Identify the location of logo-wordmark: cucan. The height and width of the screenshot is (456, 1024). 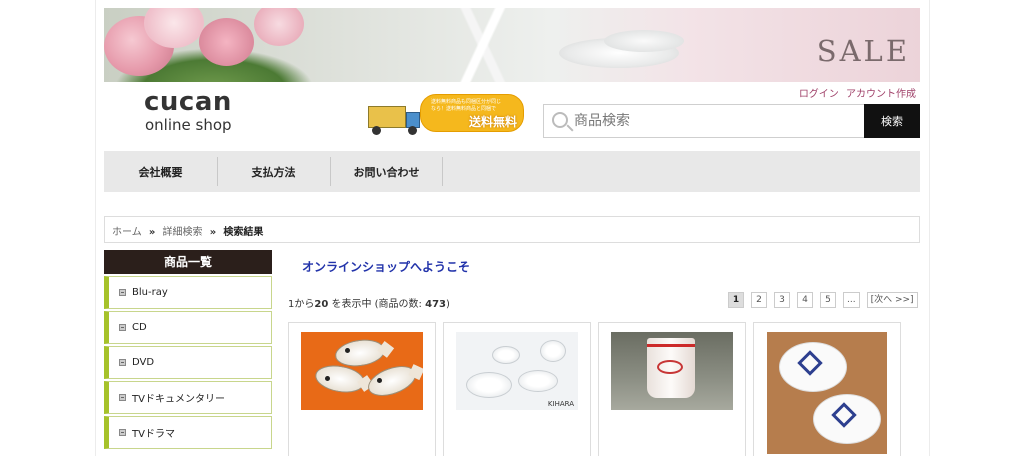
(188, 102).